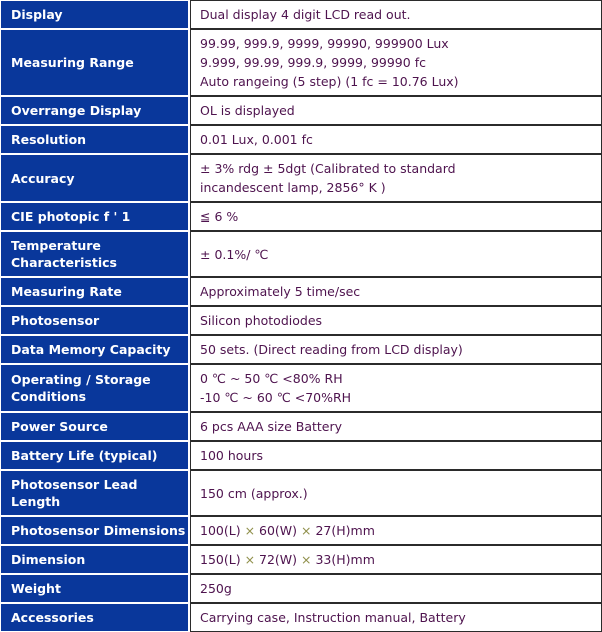 The width and height of the screenshot is (602, 632). Describe the element at coordinates (396, 559) in the screenshot. I see `spec-value-cell: 150(L) × 72(W) × 33(H)mm` at that location.